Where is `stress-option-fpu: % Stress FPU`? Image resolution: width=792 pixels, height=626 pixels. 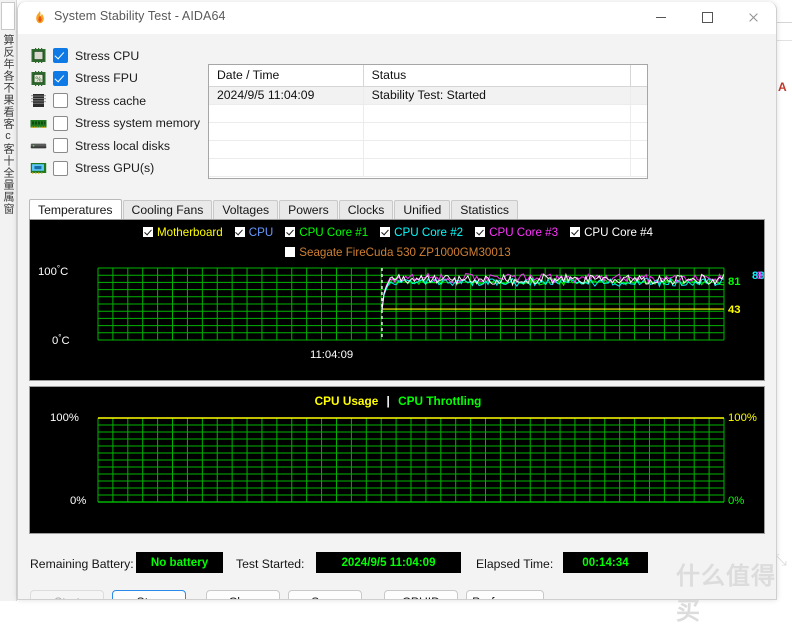
stress-option-fpu: % Stress FPU is located at coordinates (120, 78).